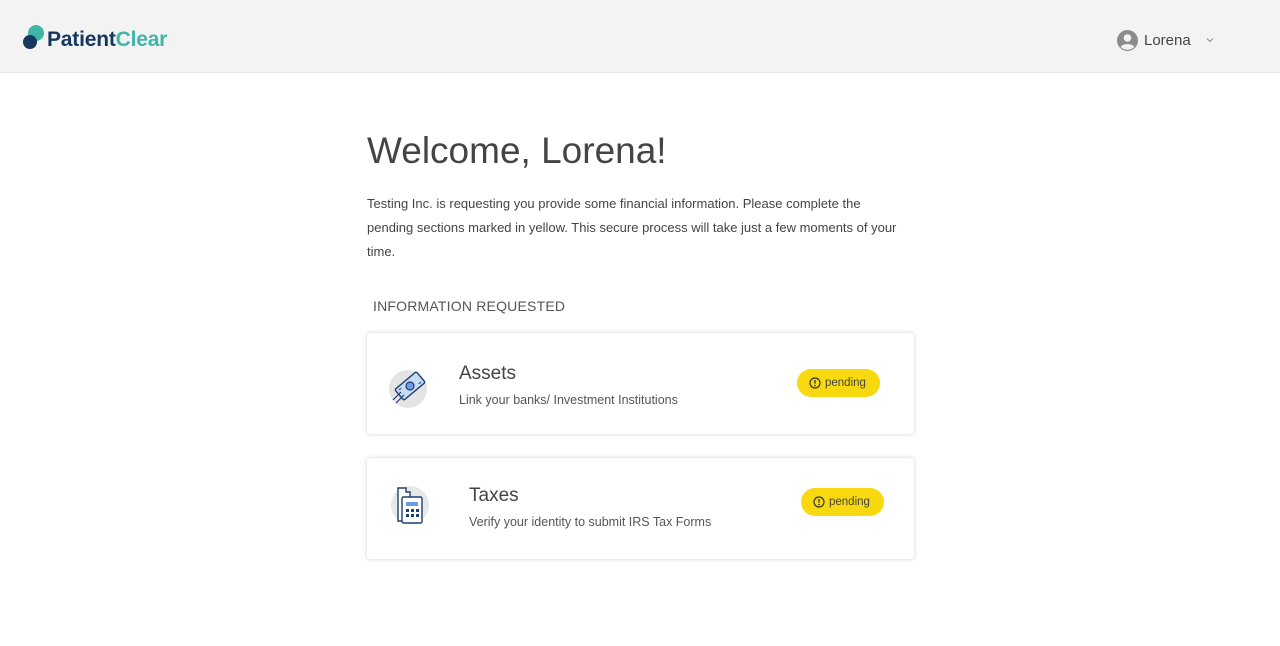 This screenshot has width=1280, height=646. I want to click on user-name: Lorena, so click(1167, 40).